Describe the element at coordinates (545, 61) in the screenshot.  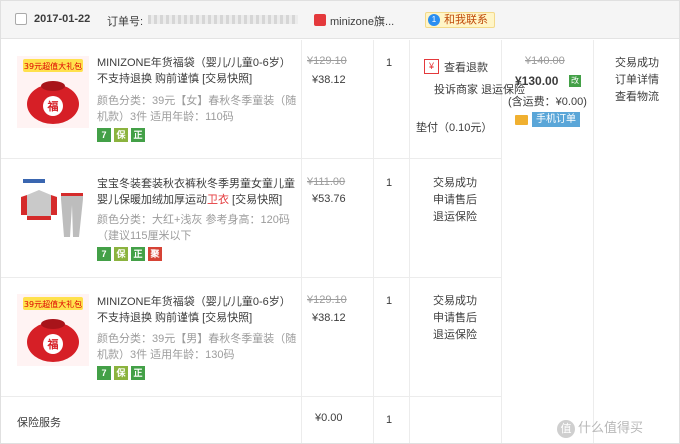
I see `order-original-total: ¥140.00` at that location.